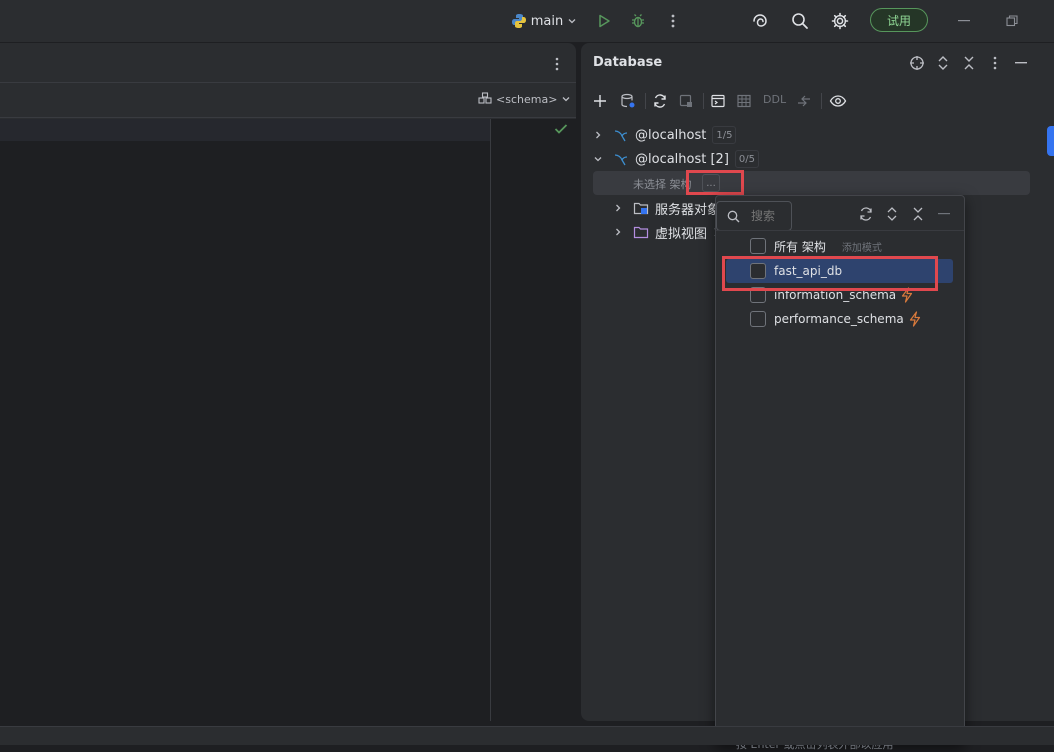 This screenshot has width=1054, height=752. I want to click on restore-icon, so click(1012, 21).